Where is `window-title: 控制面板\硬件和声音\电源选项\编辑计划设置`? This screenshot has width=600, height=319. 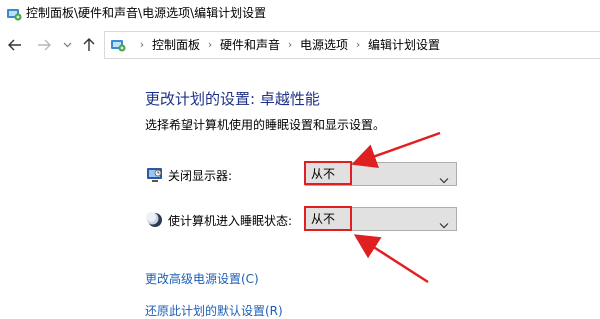 window-title: 控制面板\硬件和声音\电源选项\编辑计划设置 is located at coordinates (146, 13).